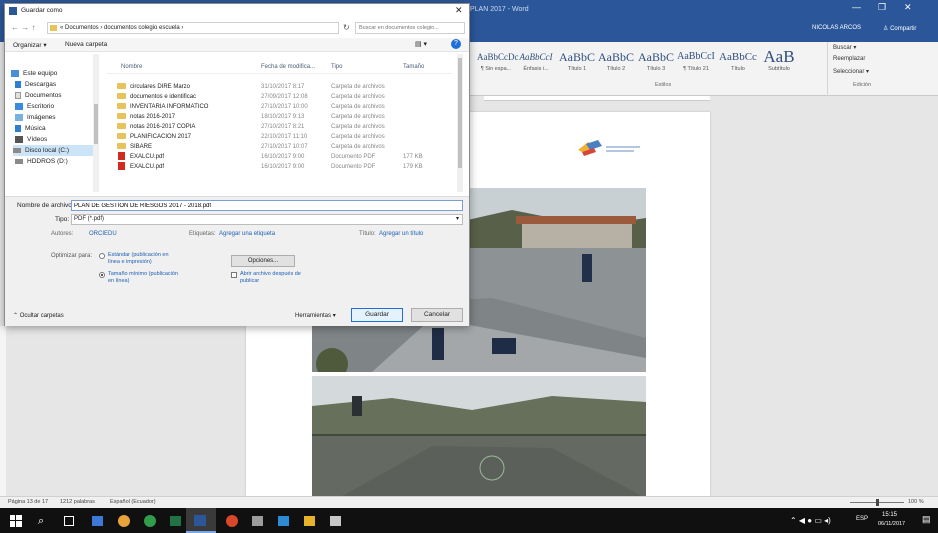 The width and height of the screenshot is (938, 533). Describe the element at coordinates (862, 519) in the screenshot. I see `keyboard-language: ESP` at that location.